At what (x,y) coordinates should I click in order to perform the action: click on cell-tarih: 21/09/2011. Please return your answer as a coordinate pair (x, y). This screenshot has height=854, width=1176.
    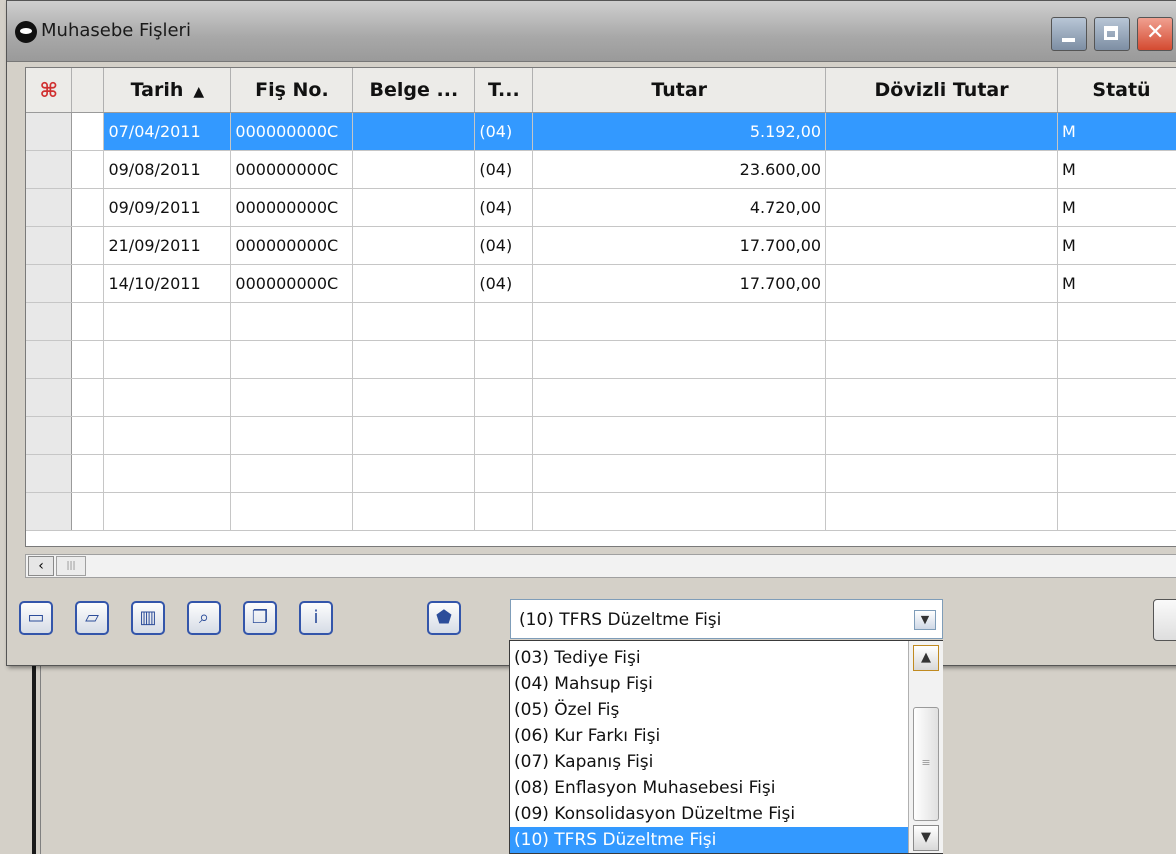
    Looking at the image, I should click on (167, 245).